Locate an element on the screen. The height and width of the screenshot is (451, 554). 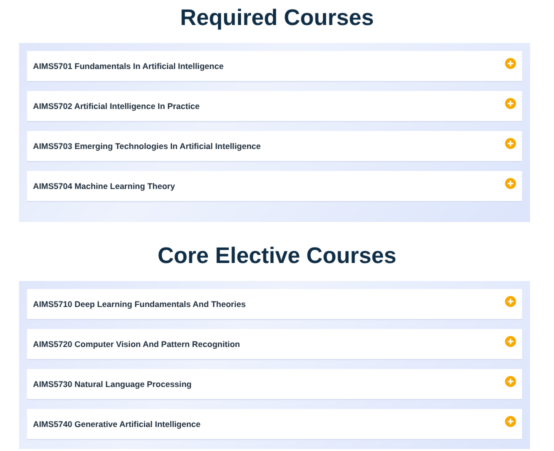
course-accordion-item: AIMS5740 Generative Artificial Intelligence is located at coordinates (274, 424).